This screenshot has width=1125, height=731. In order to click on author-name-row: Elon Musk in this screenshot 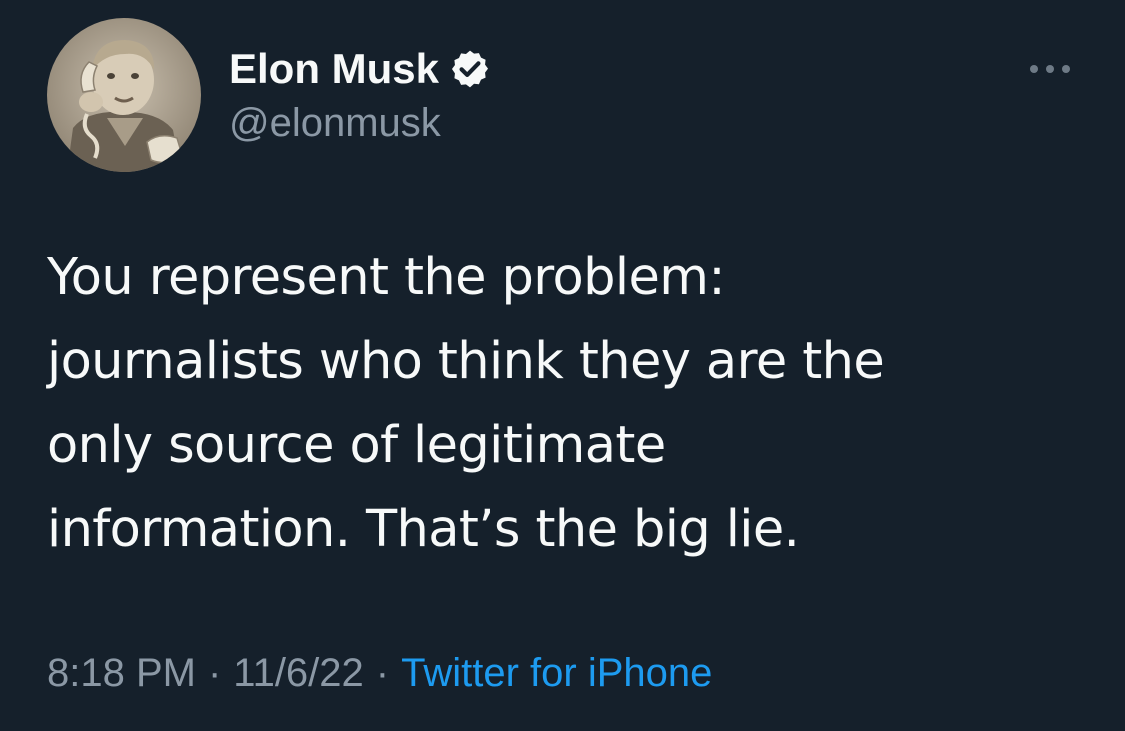, I will do `click(360, 69)`.